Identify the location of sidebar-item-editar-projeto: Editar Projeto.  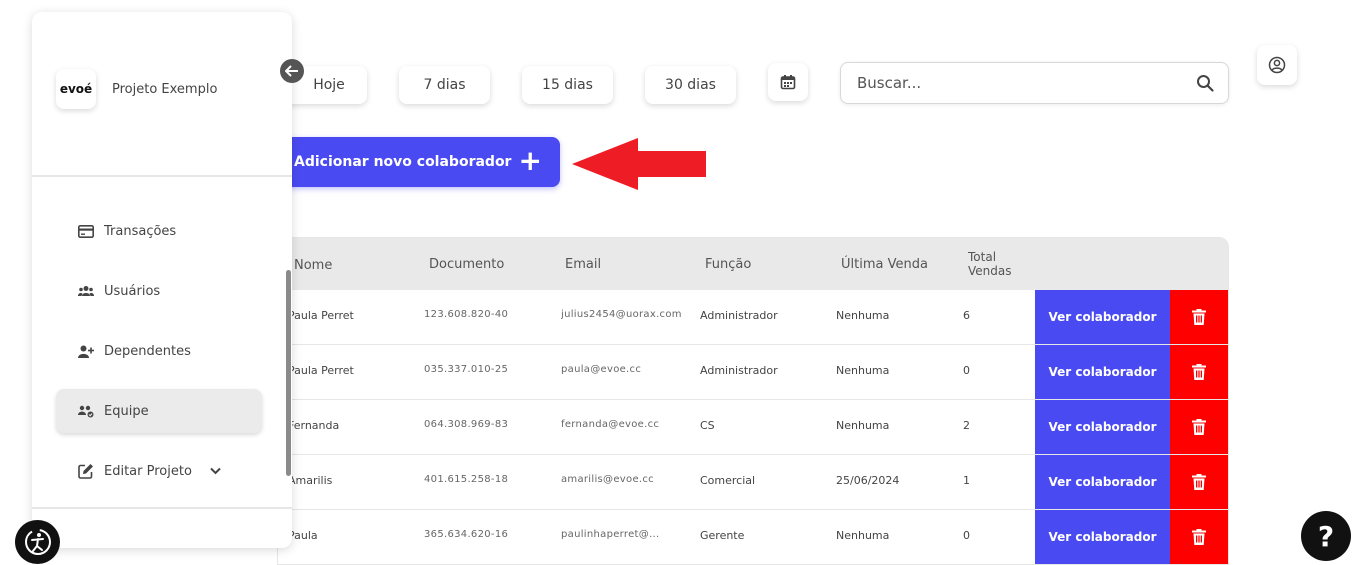
(159, 471).